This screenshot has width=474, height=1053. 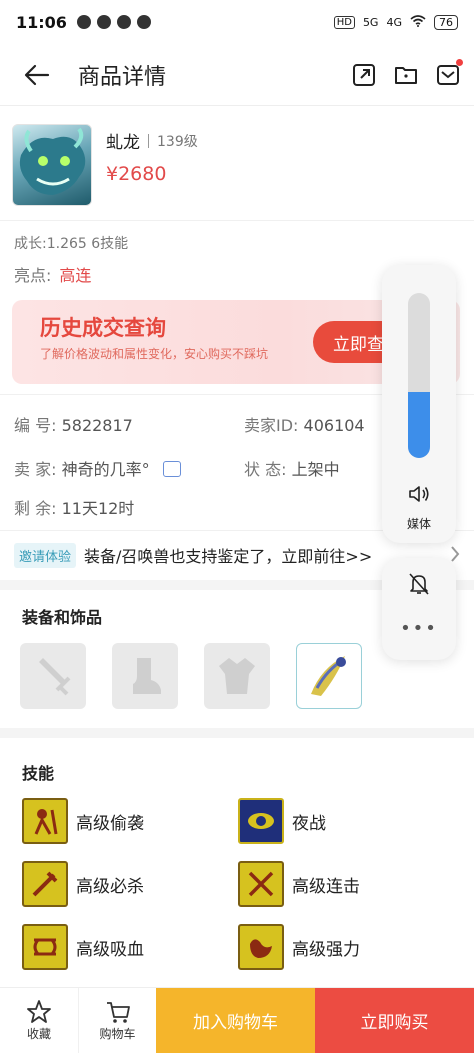 I want to click on volume-stream-label: 媒体, so click(x=418, y=524).